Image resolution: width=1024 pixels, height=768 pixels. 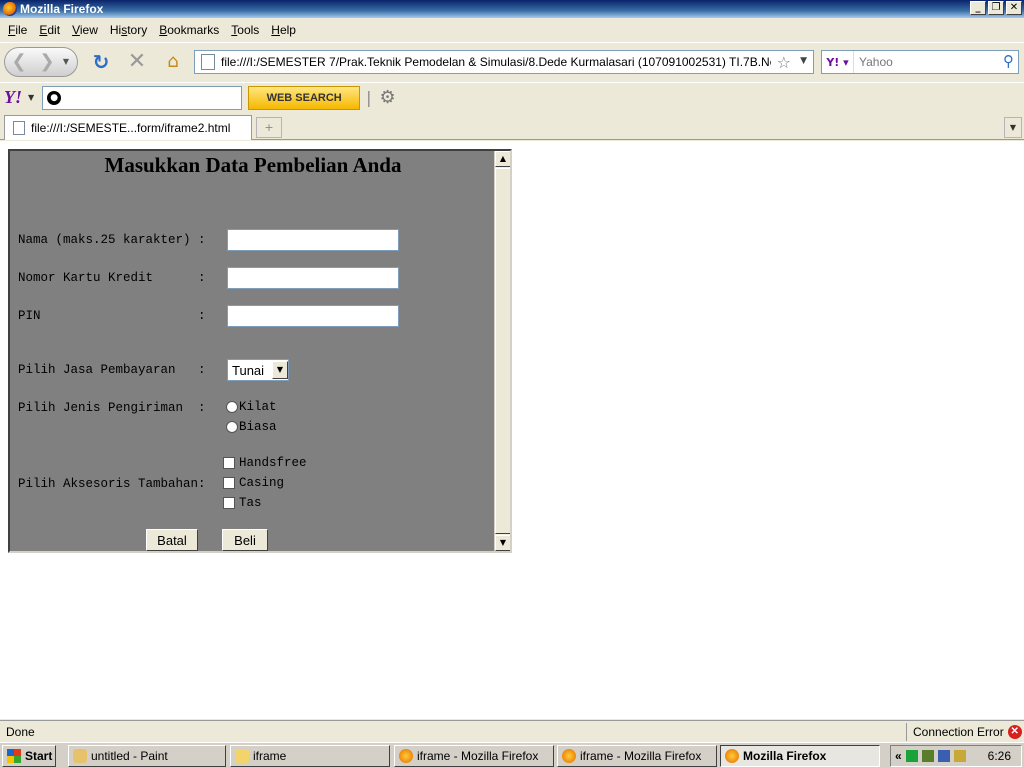 I want to click on clock: 6:26, so click(x=999, y=756).